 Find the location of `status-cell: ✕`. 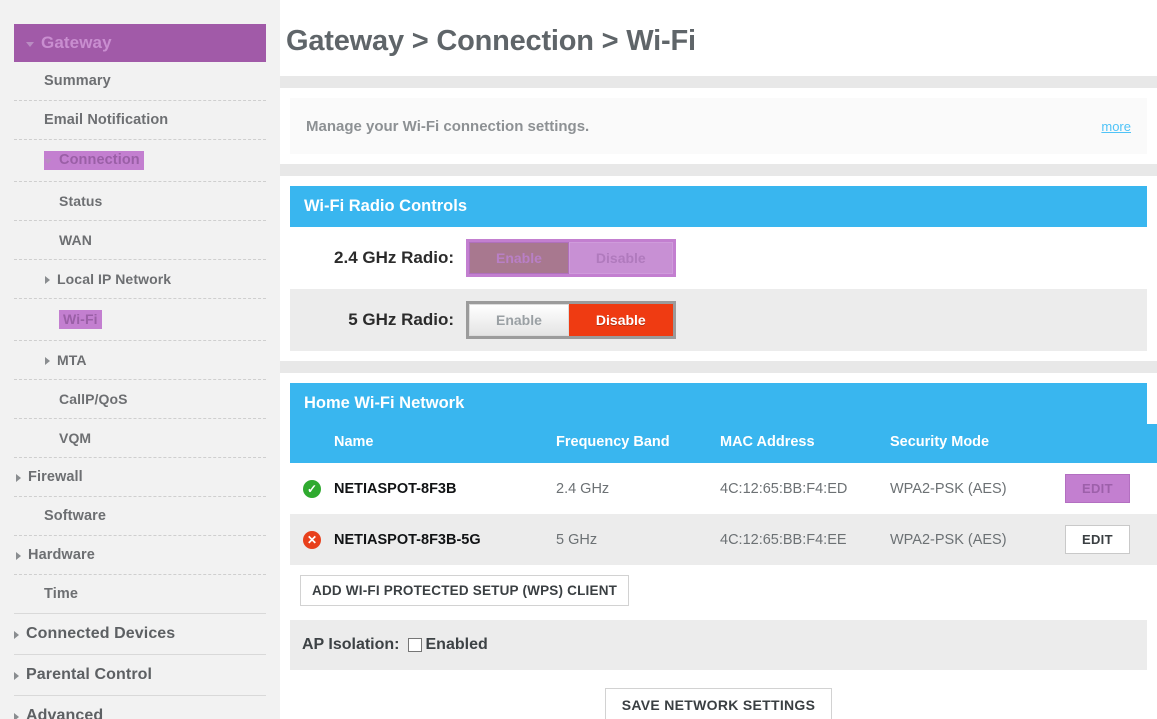

status-cell: ✕ is located at coordinates (312, 540).